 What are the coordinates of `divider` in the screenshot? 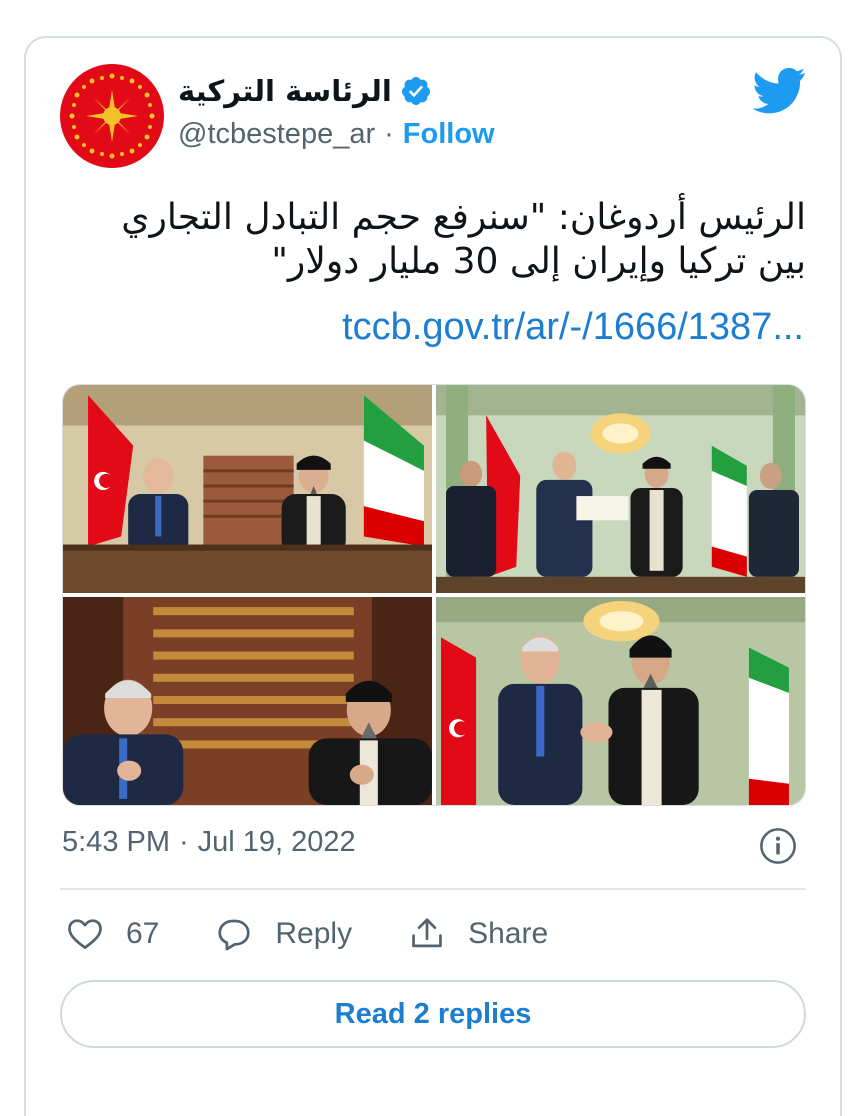 It's located at (433, 889).